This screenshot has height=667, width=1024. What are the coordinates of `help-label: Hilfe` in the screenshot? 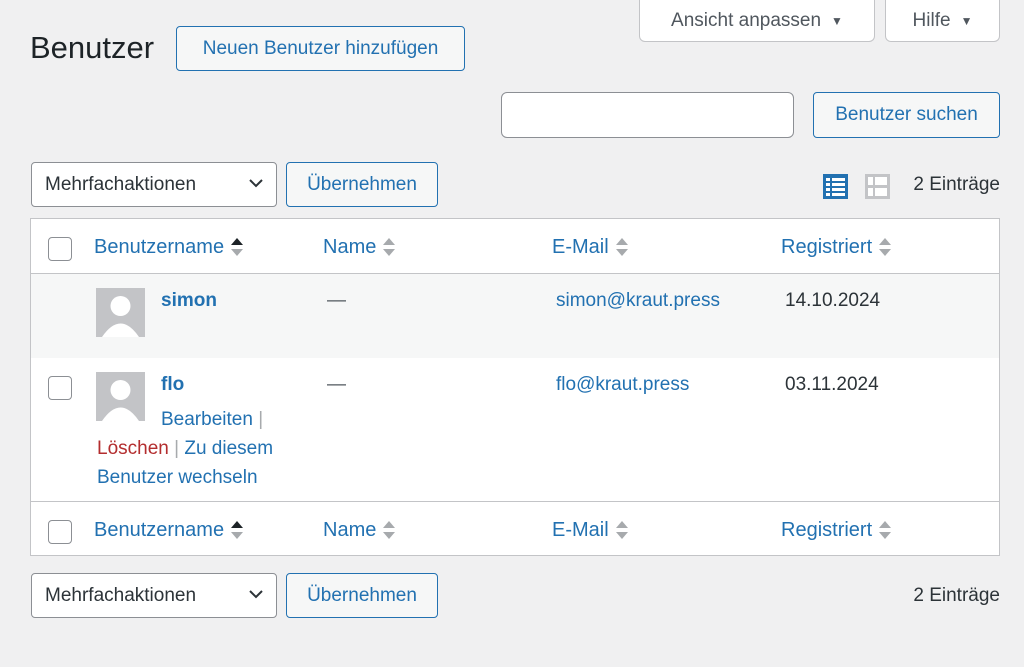 It's located at (931, 20).